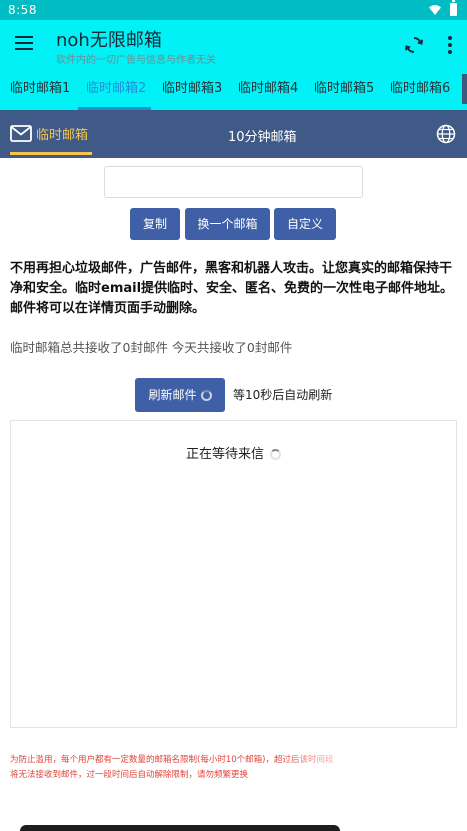 The width and height of the screenshot is (467, 831). Describe the element at coordinates (453, 8) in the screenshot. I see `battery-icon` at that location.